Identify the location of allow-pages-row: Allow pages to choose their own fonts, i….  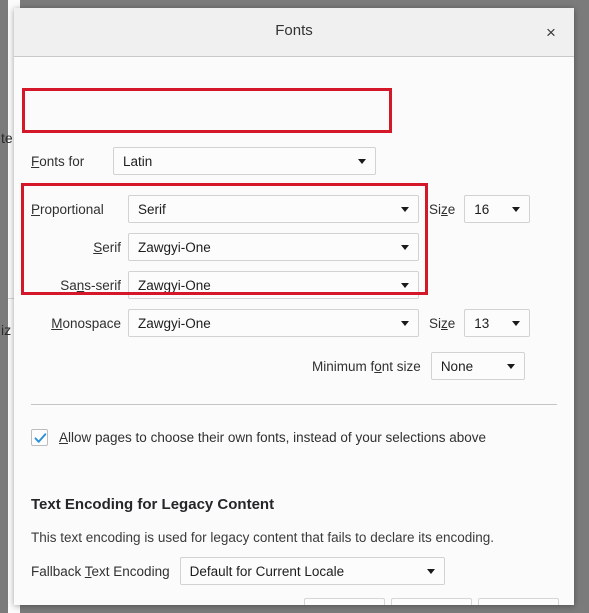
(258, 437).